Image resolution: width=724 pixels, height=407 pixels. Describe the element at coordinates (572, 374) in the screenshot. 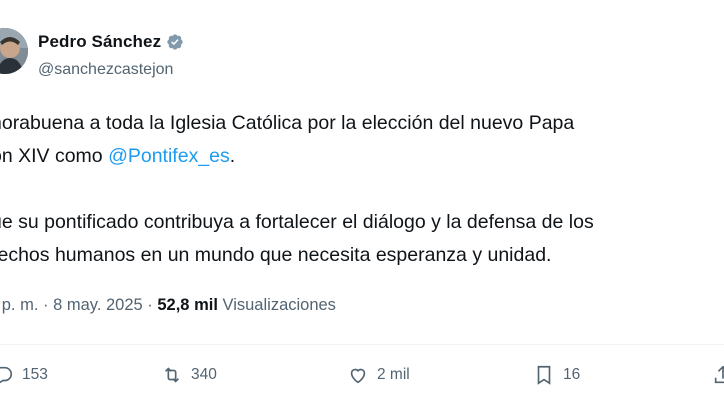

I see `bookmark-count: 16` at that location.